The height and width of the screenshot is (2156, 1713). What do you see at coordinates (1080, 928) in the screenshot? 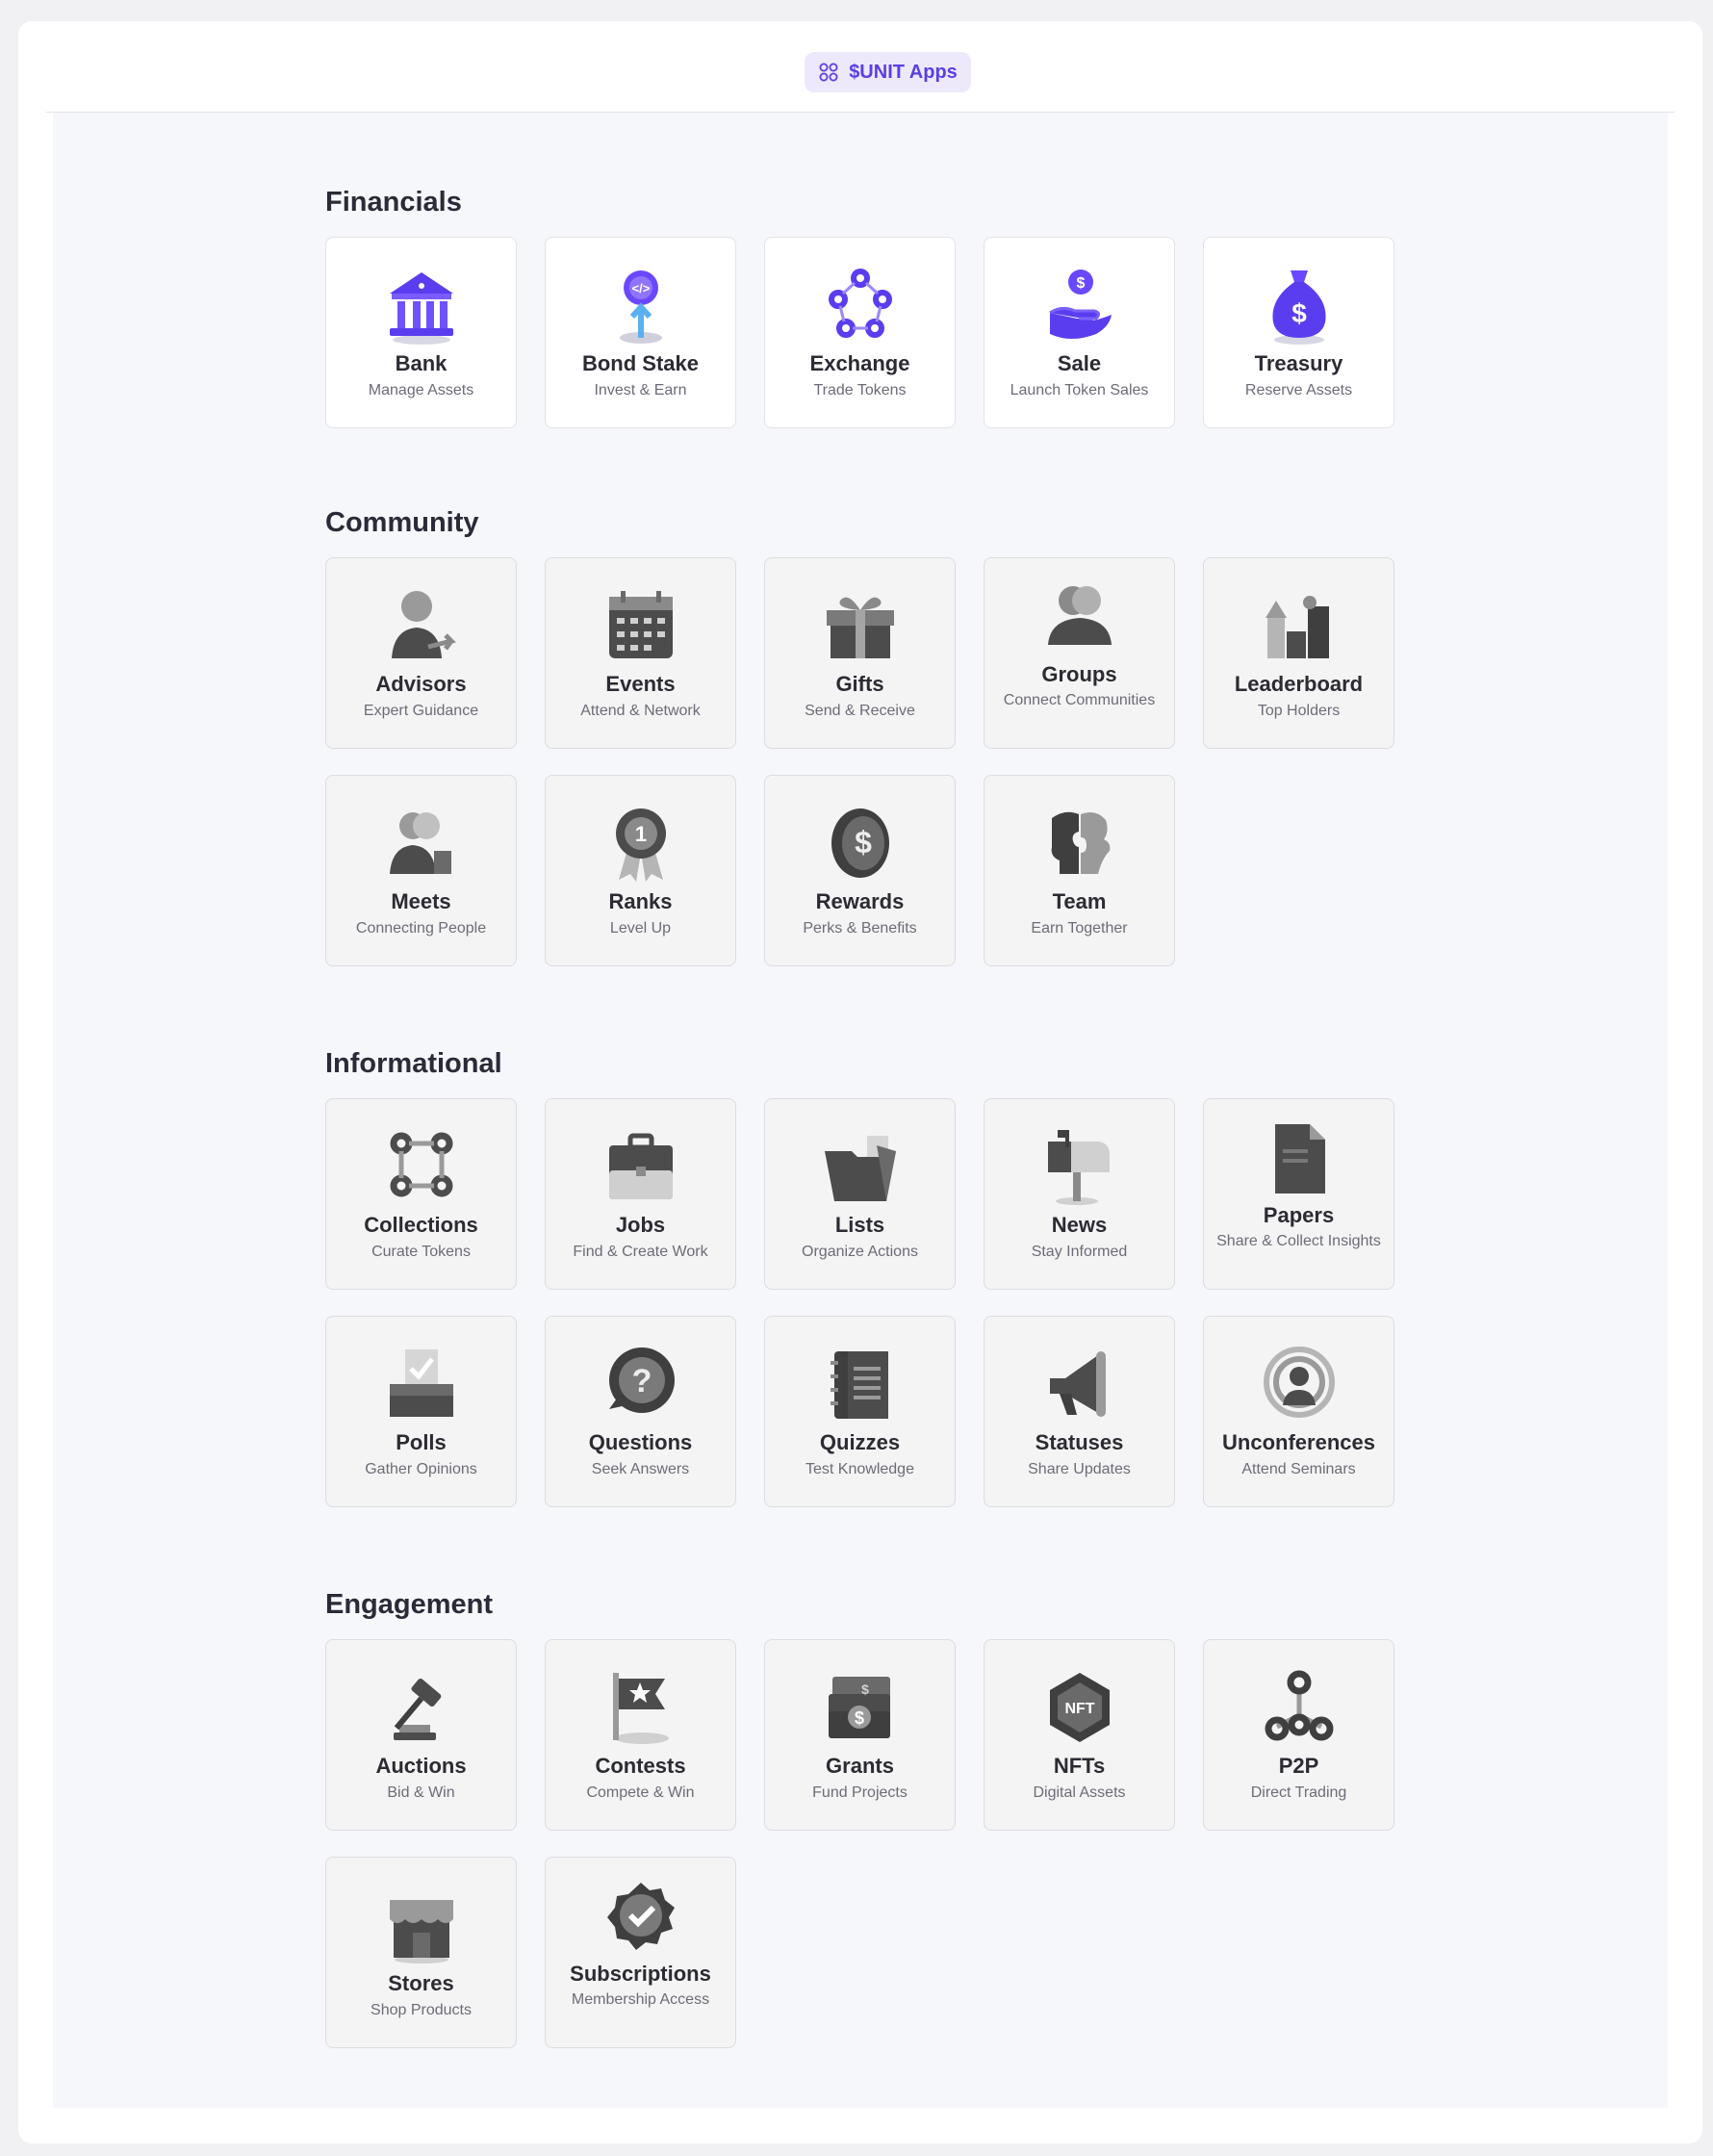
I see `app-subtitle: Earn Together` at bounding box center [1080, 928].